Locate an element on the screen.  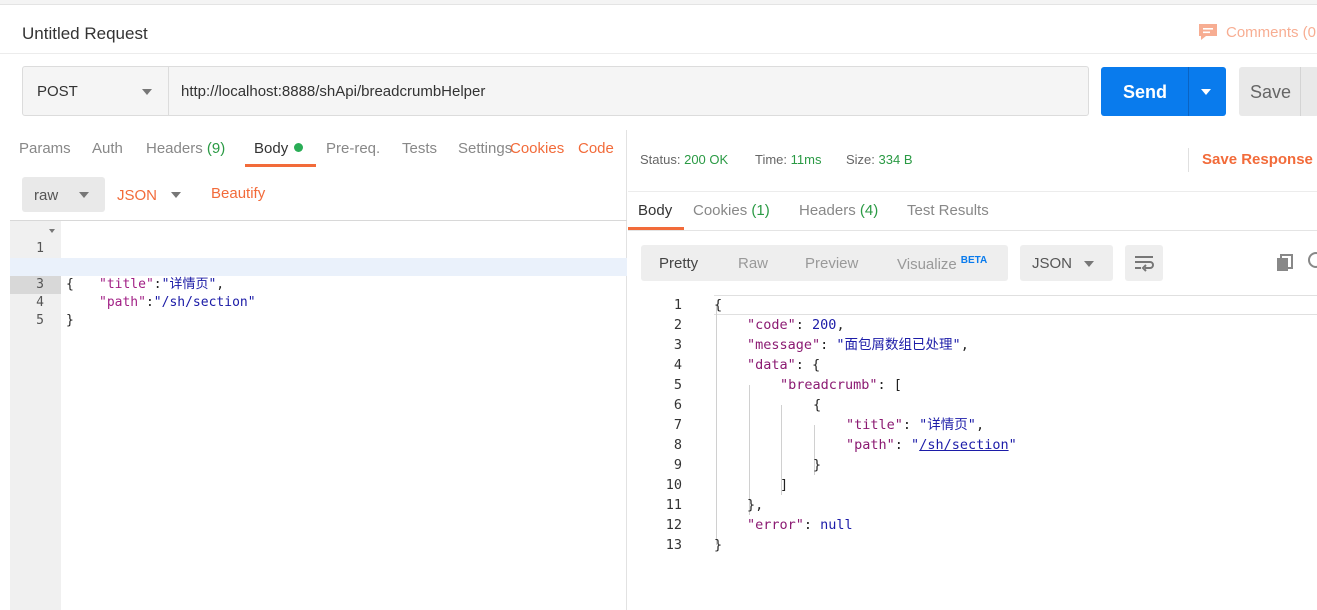
tab-tests: Tests is located at coordinates (419, 148).